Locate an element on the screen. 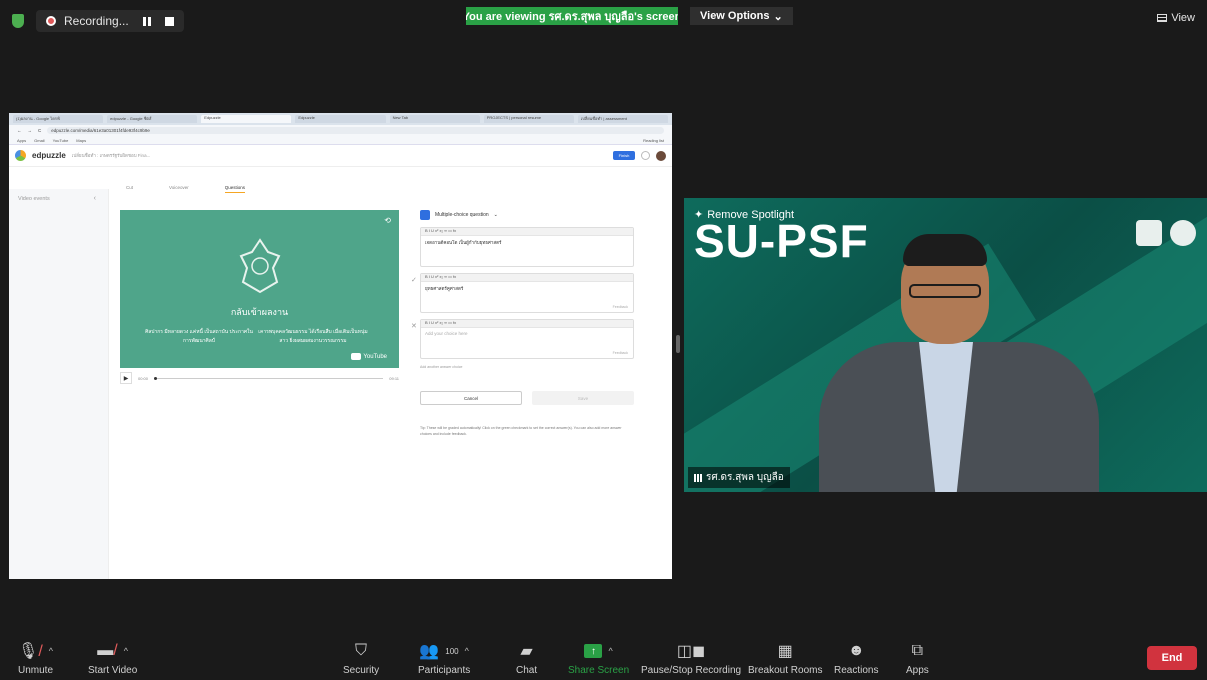 The width and height of the screenshot is (1207, 680). current-time: 00:00 is located at coordinates (143, 378).